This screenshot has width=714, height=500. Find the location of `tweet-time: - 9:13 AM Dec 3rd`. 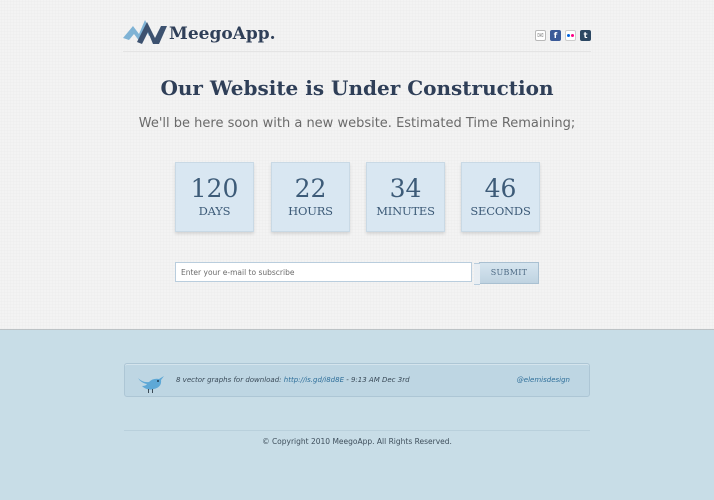

tweet-time: - 9:13 AM Dec 3rd is located at coordinates (377, 380).